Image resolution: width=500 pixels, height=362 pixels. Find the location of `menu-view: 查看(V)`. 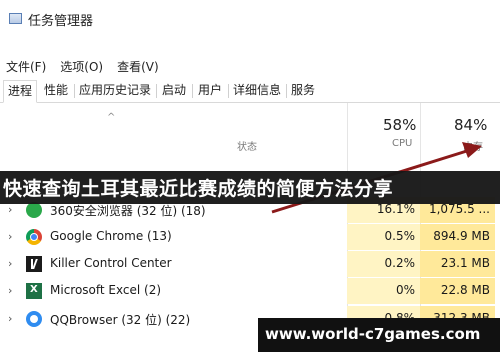

menu-view: 查看(V) is located at coordinates (138, 66).